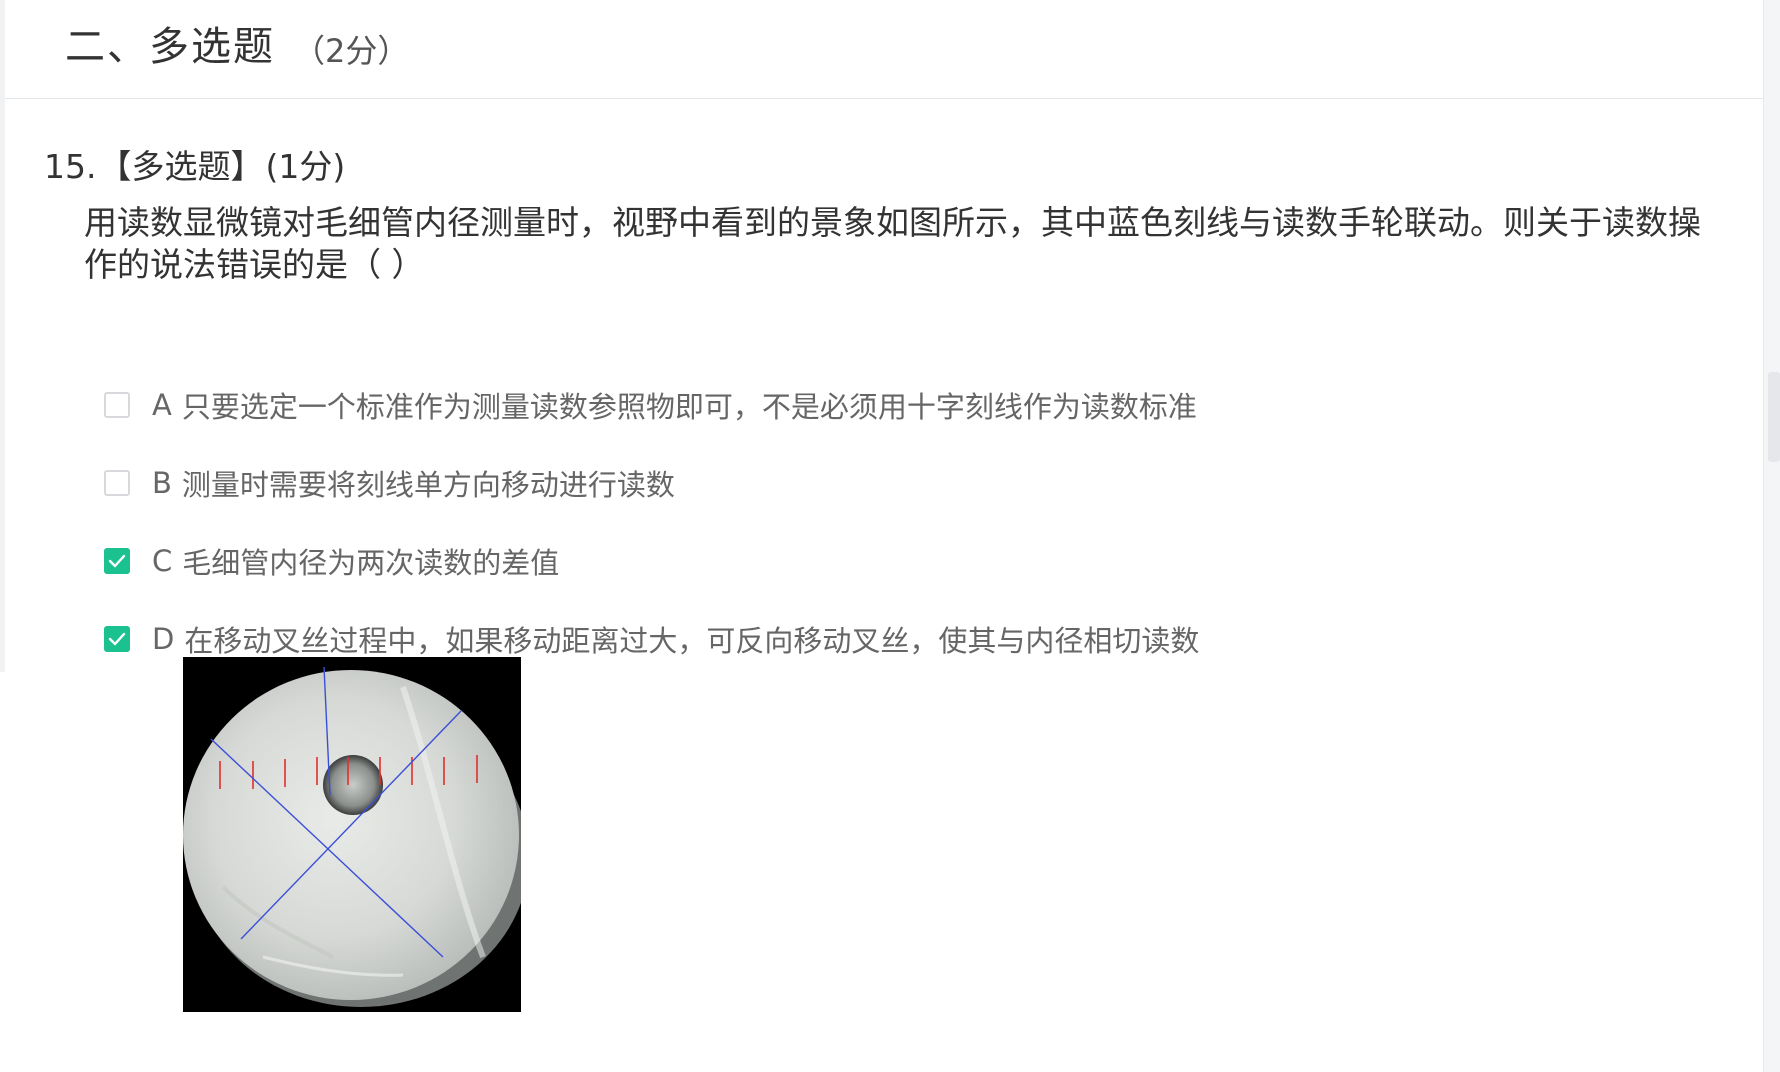 This screenshot has height=1072, width=1780. I want to click on question-number: 15., so click(70, 166).